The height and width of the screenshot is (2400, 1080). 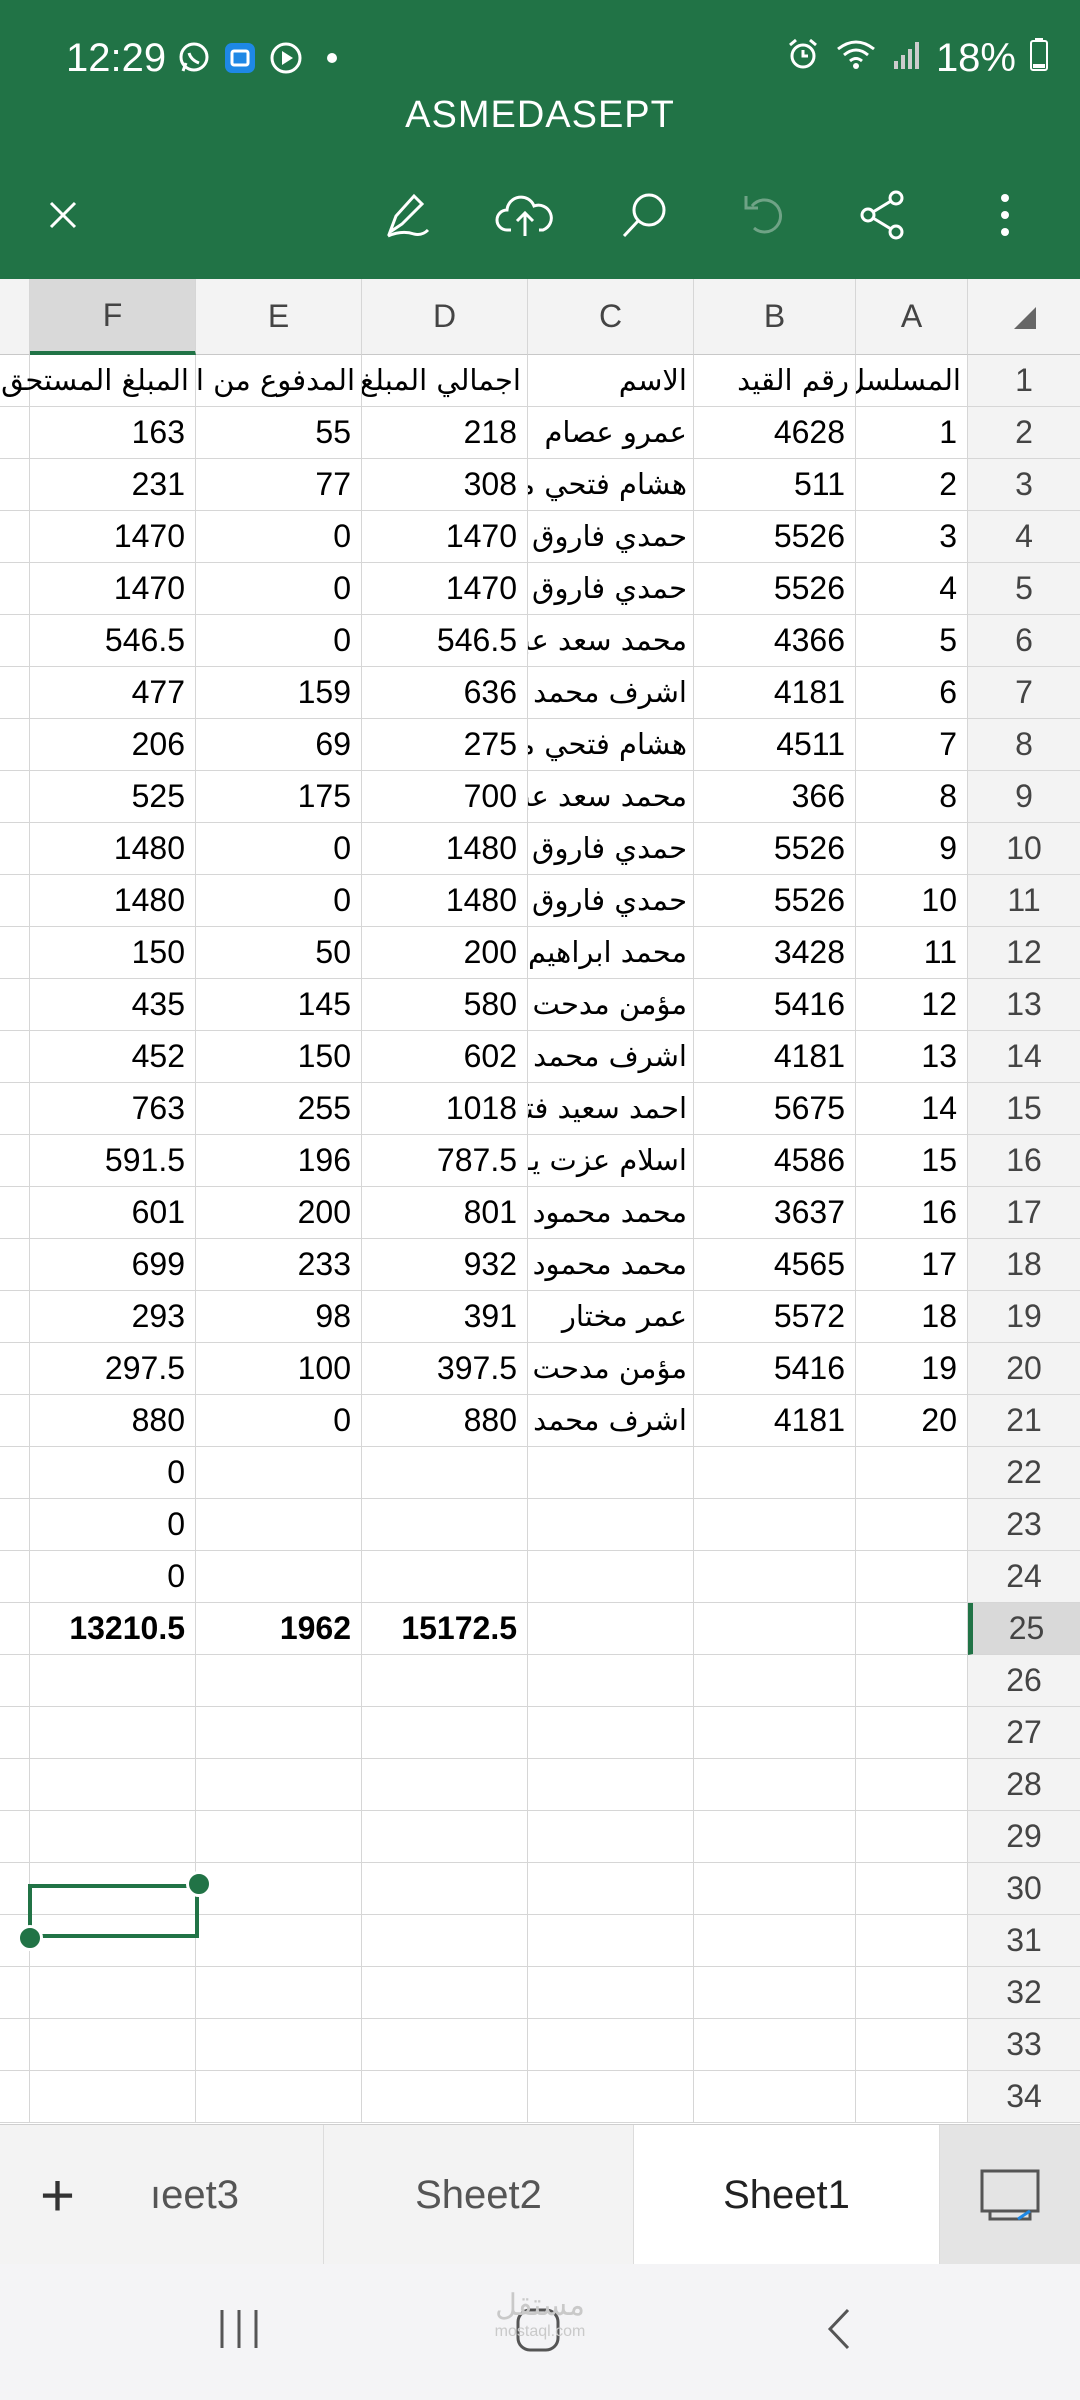 I want to click on cell-a31, so click(x=912, y=1941).